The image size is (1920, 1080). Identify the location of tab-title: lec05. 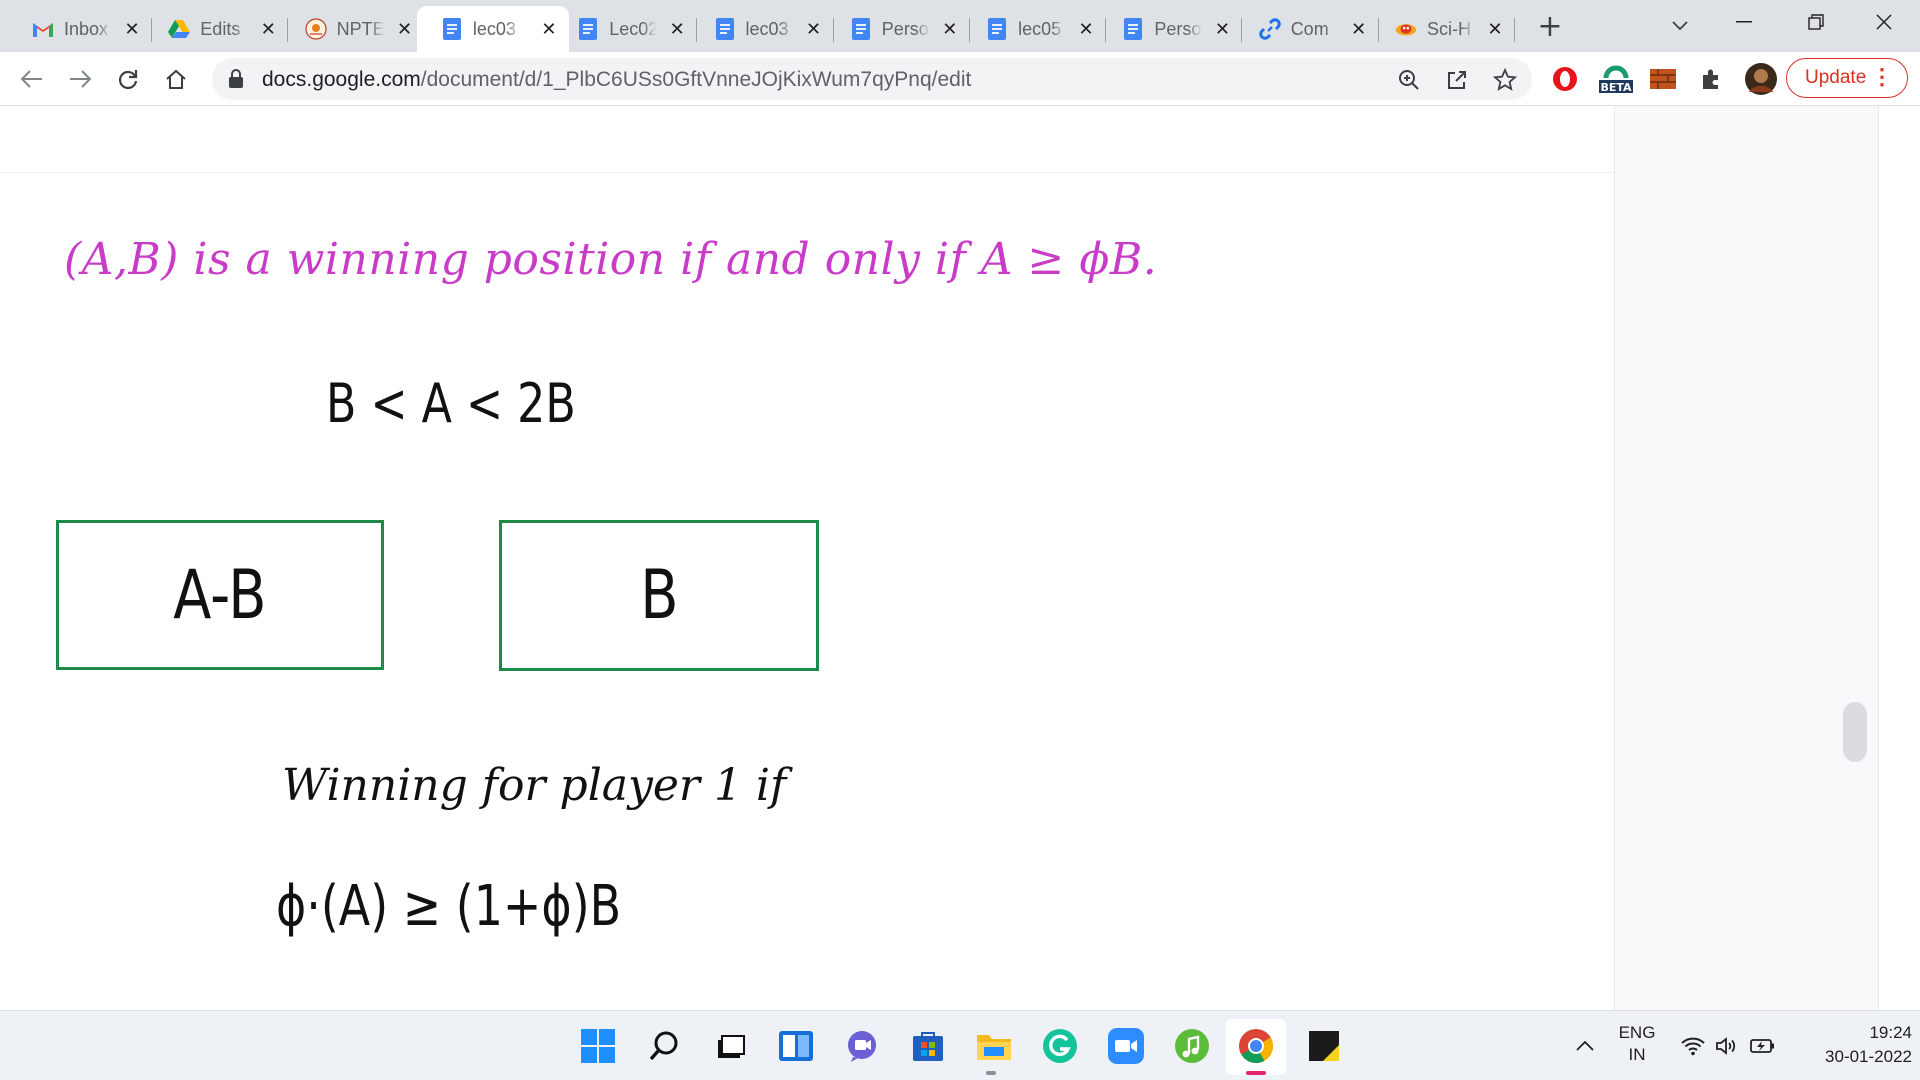
(1040, 28).